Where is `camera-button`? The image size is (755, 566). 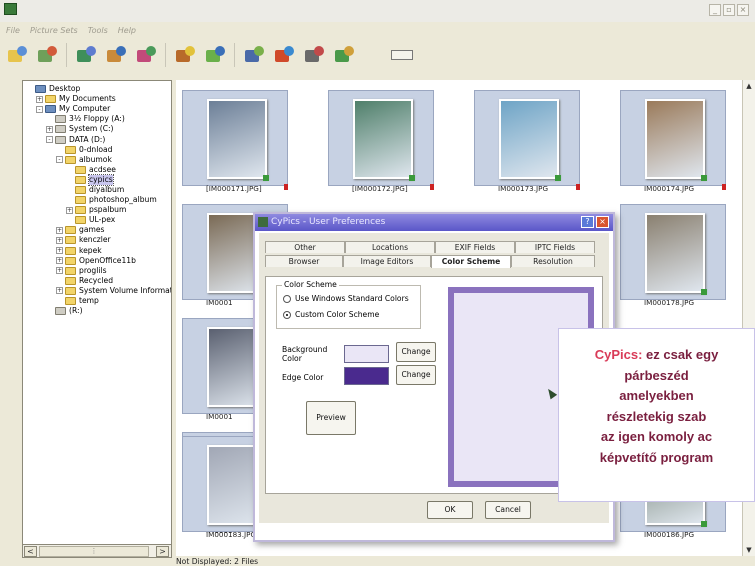 camera-button is located at coordinates (314, 55).